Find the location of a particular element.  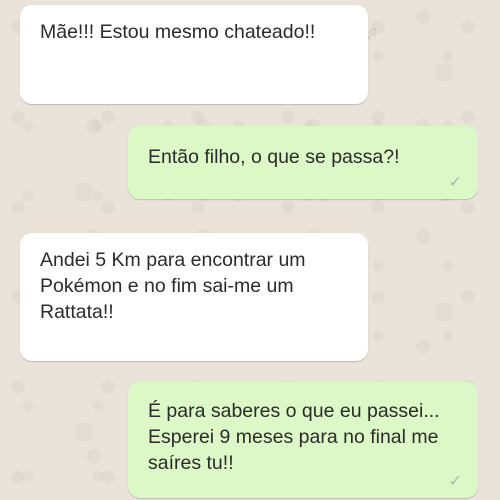

message-bubble-incoming: Mãe!!! Estou mesmo chateado!! is located at coordinates (194, 54).